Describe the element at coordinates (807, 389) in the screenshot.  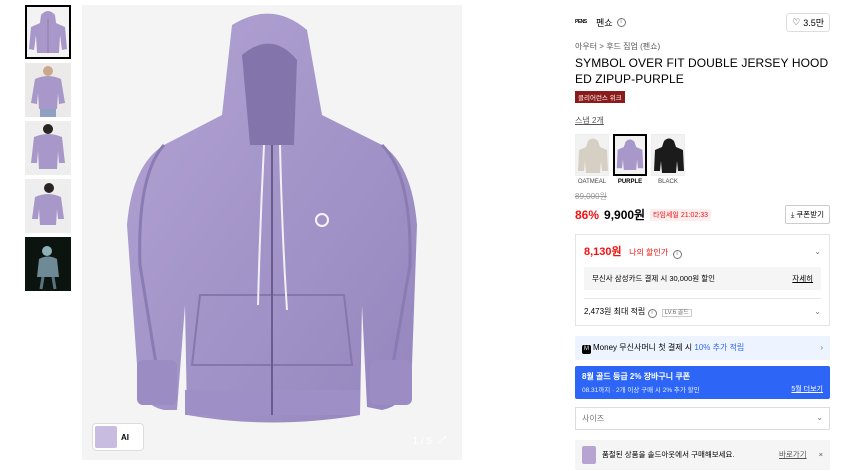
I see `promo-more: 5월 더보기` at that location.